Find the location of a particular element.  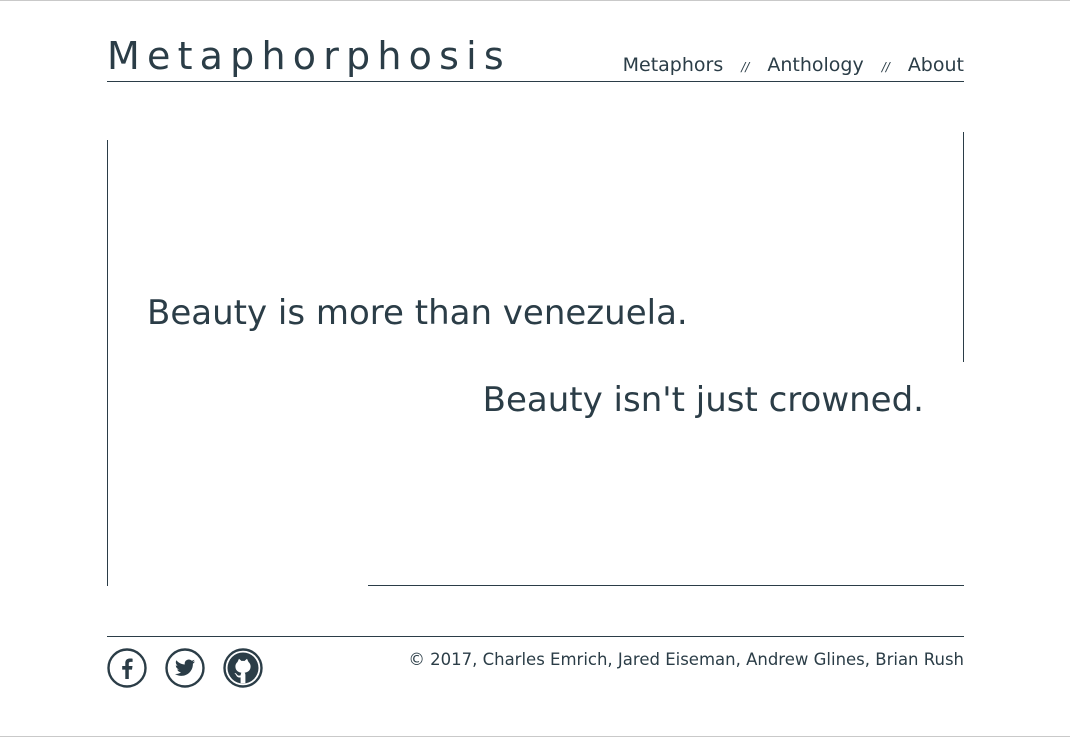

main-nav: Metaphors // Anthology // About is located at coordinates (793, 66).